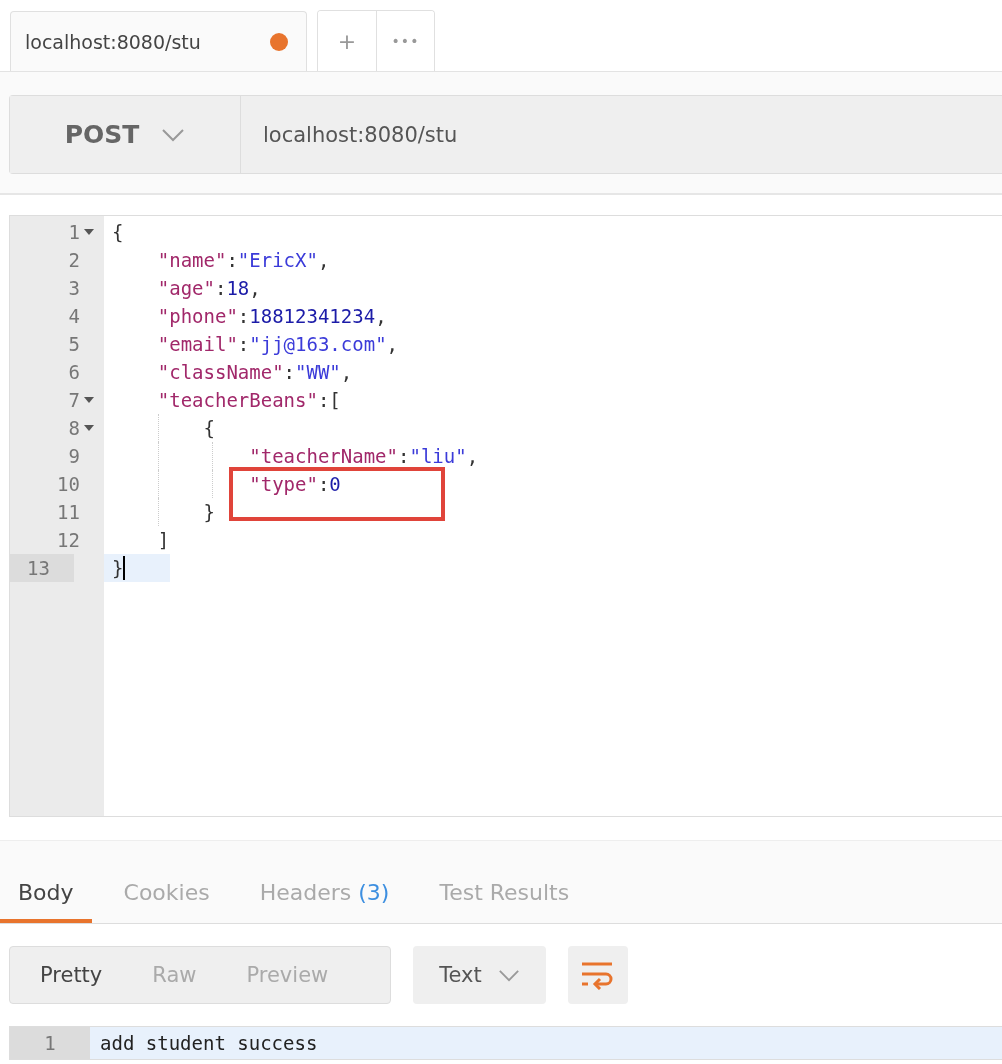 The width and height of the screenshot is (1002, 1064). Describe the element at coordinates (68, 512) in the screenshot. I see `line-number: 11` at that location.